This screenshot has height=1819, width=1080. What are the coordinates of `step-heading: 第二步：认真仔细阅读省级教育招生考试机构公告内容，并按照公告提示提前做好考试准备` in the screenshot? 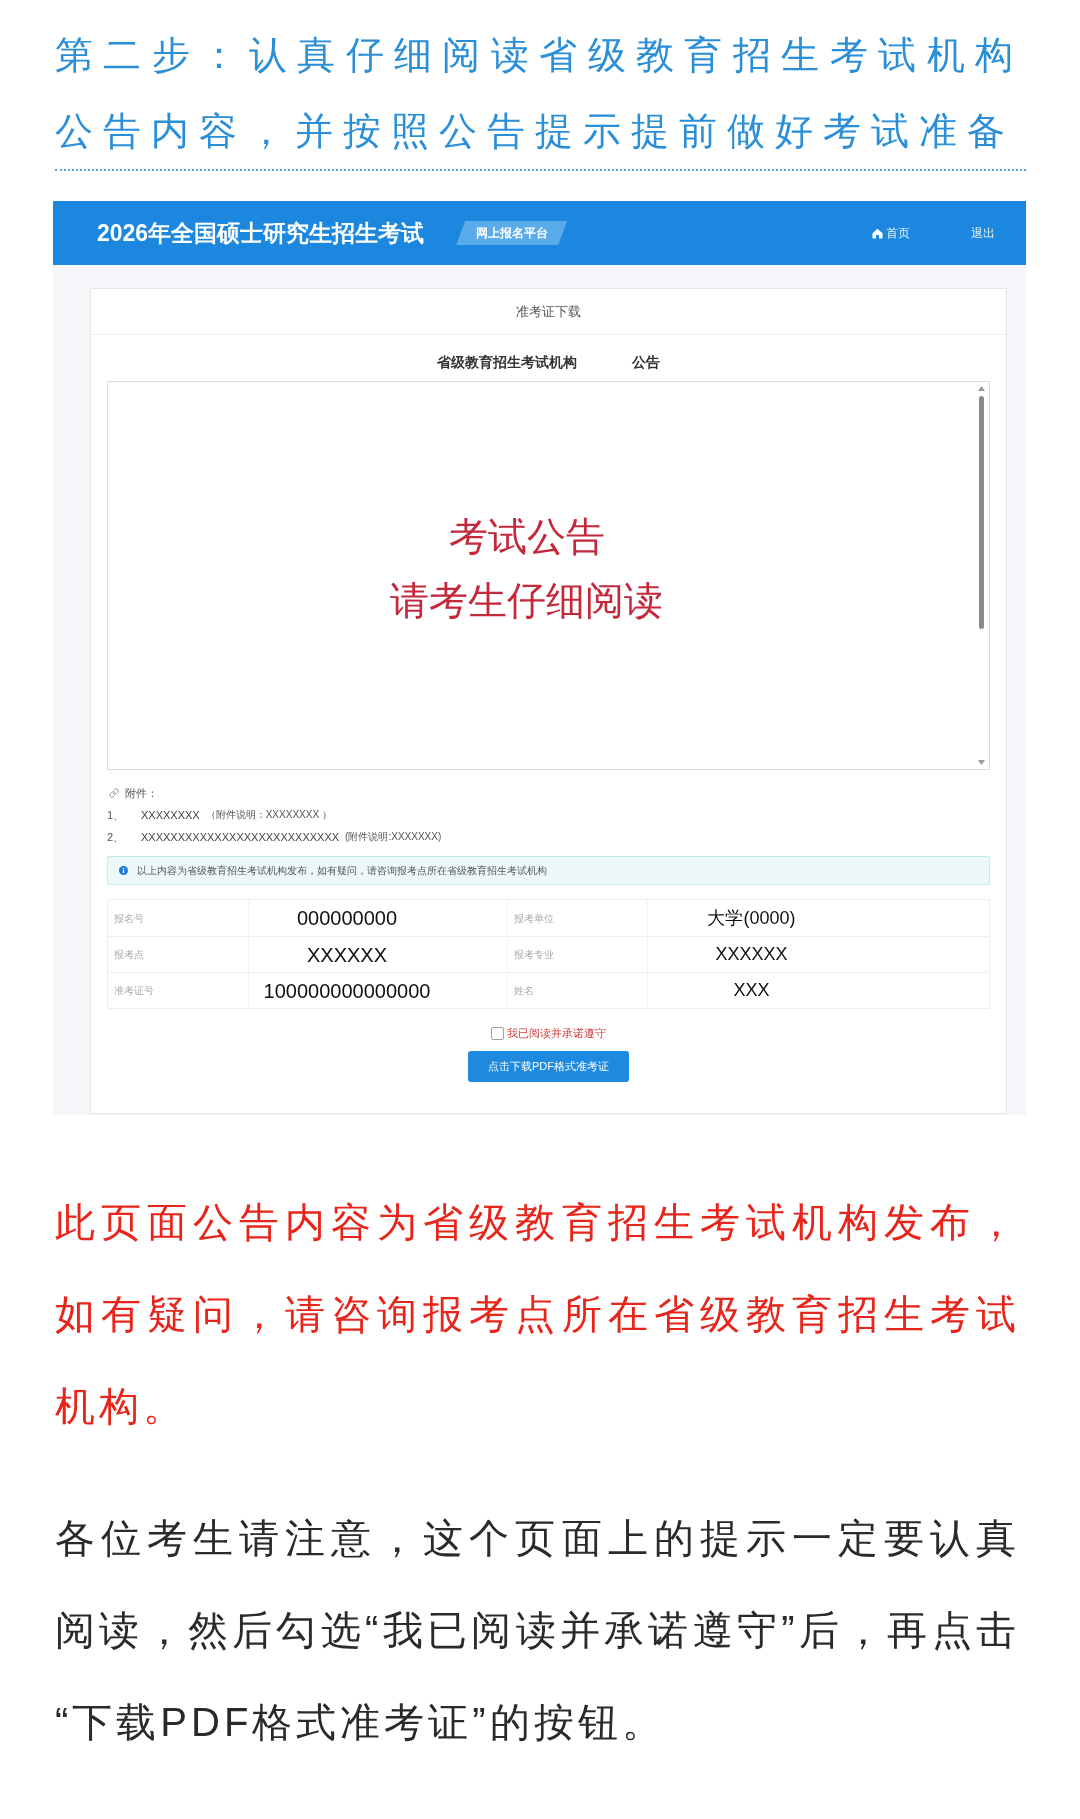 It's located at (539, 93).